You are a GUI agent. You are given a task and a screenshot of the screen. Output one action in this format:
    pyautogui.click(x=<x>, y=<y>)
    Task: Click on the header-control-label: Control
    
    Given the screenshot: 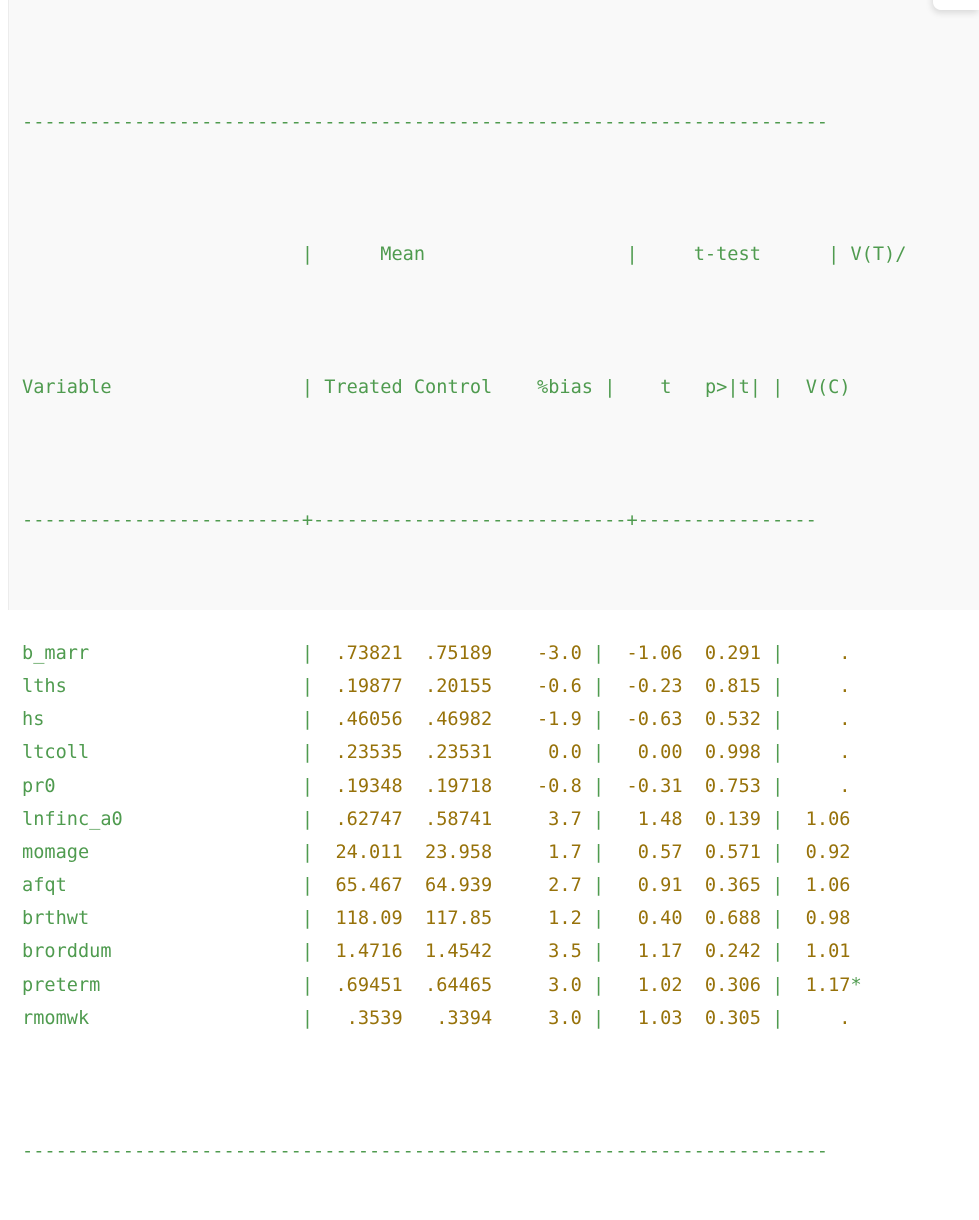 What is the action you would take?
    pyautogui.click(x=453, y=388)
    